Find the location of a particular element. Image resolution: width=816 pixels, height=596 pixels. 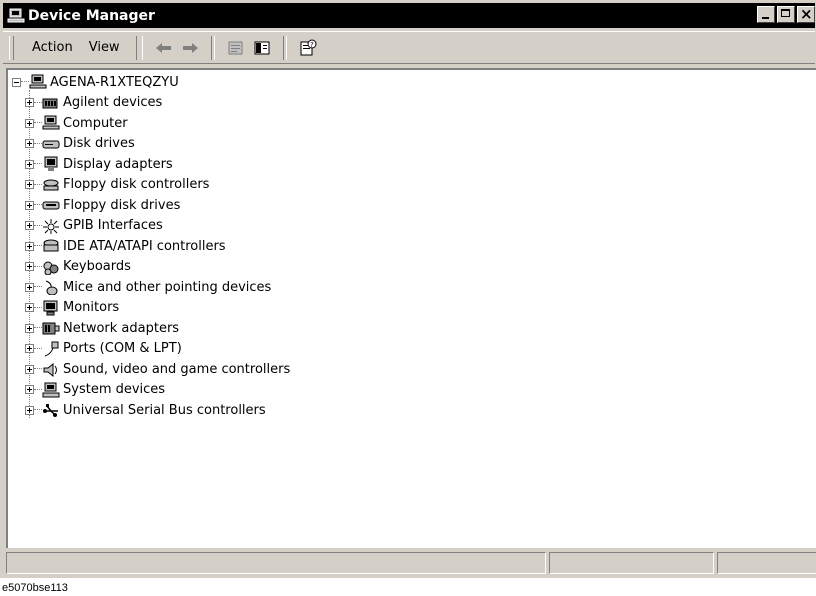

tree-item: Monitors is located at coordinates (72, 308).